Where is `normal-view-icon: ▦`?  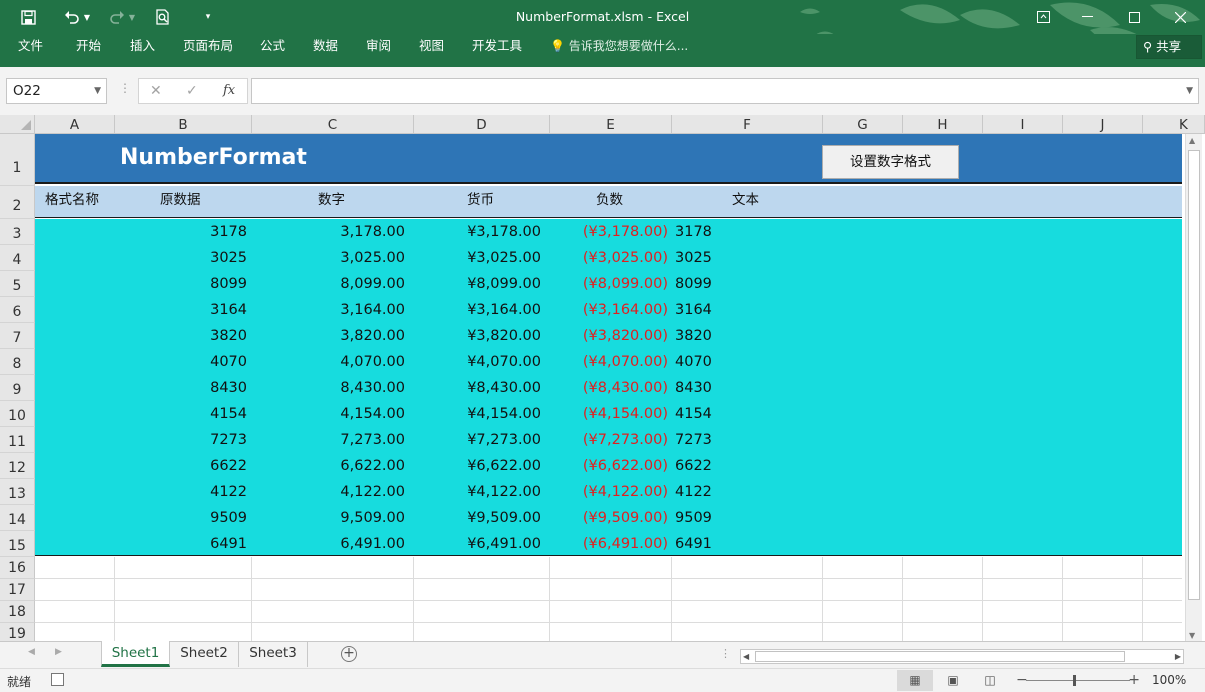 normal-view-icon: ▦ is located at coordinates (915, 680).